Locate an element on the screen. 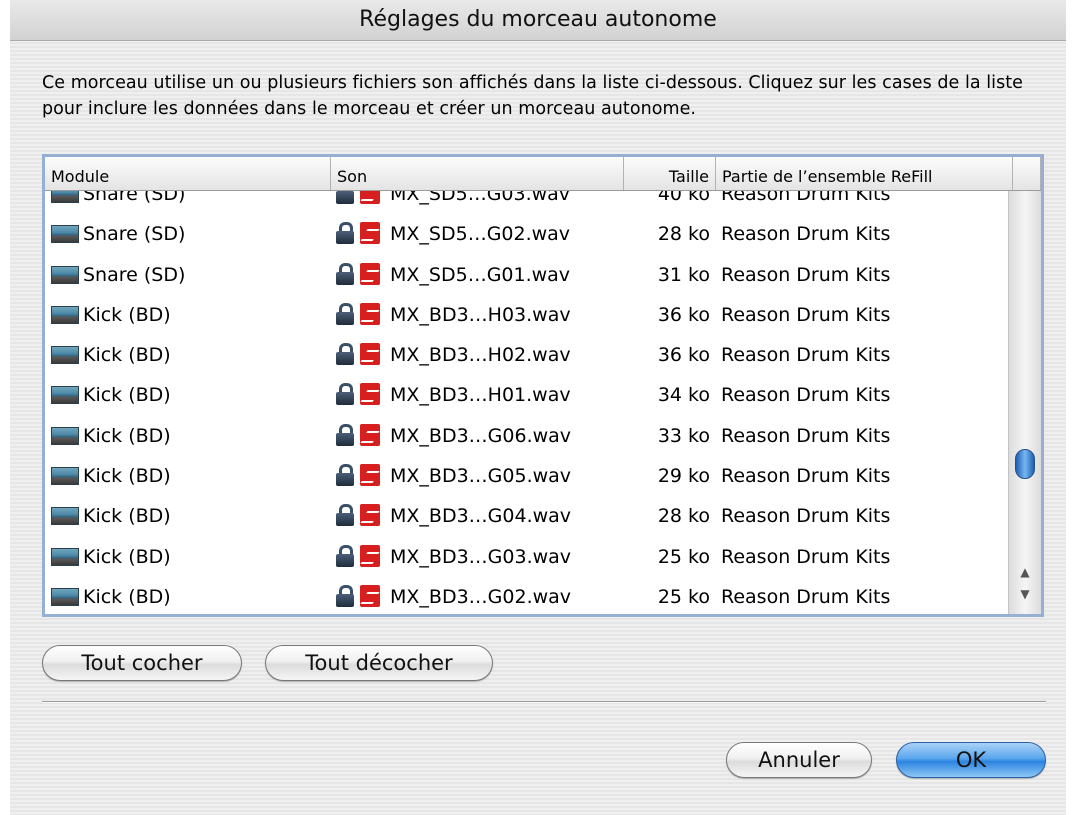 The width and height of the screenshot is (1076, 815). son-cell: MX_BD3…H02.wav is located at coordinates (453, 355).